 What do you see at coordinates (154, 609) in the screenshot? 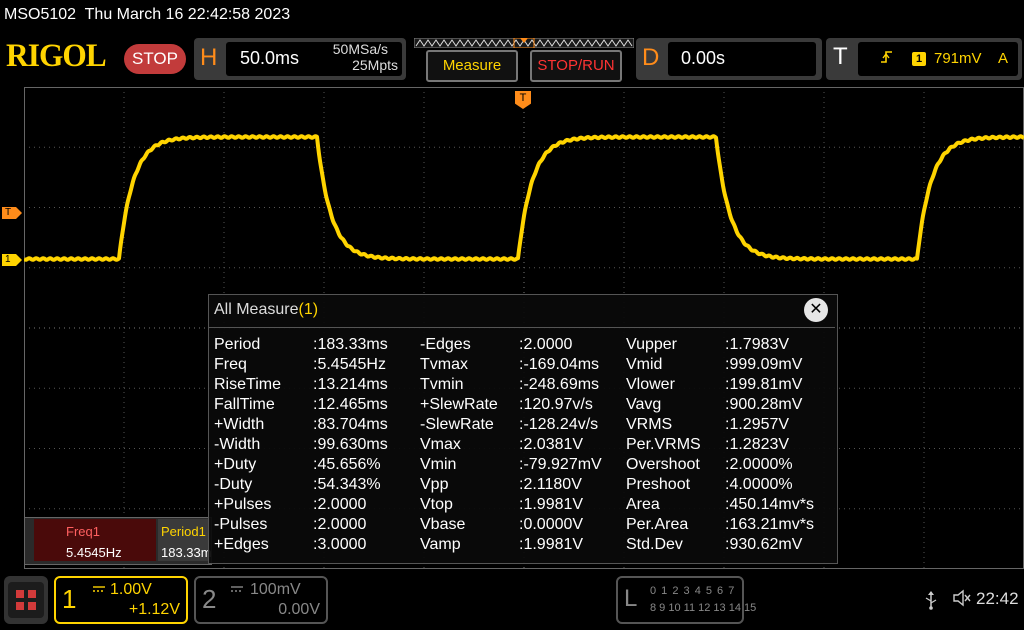
I see `channel1-offset: +1.12V` at bounding box center [154, 609].